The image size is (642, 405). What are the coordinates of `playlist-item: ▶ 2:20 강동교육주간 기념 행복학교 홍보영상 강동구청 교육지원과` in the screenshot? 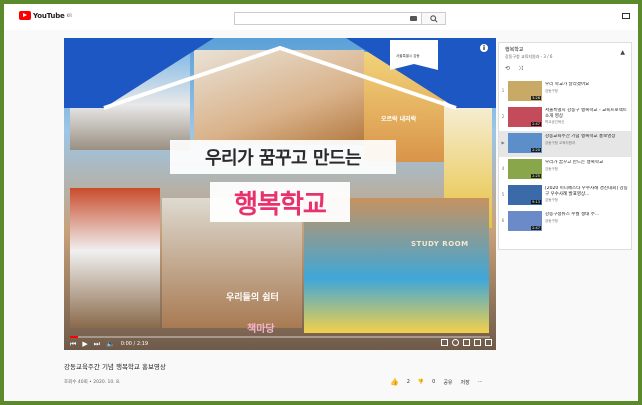 It's located at (565, 144).